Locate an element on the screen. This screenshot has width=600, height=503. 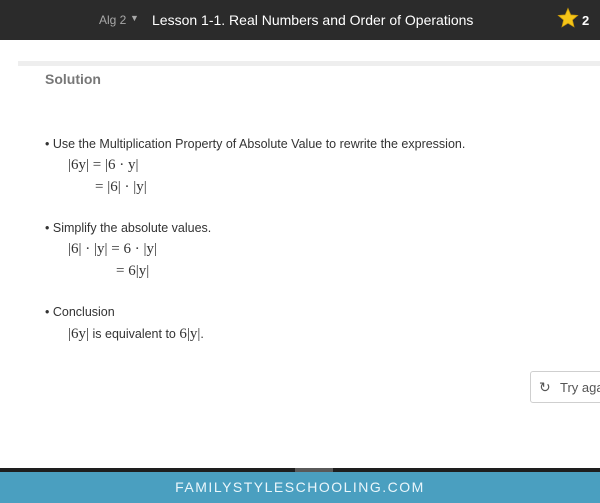
conclusion-text: |6y| is equivalent to 6|y|. is located at coordinates (136, 334).